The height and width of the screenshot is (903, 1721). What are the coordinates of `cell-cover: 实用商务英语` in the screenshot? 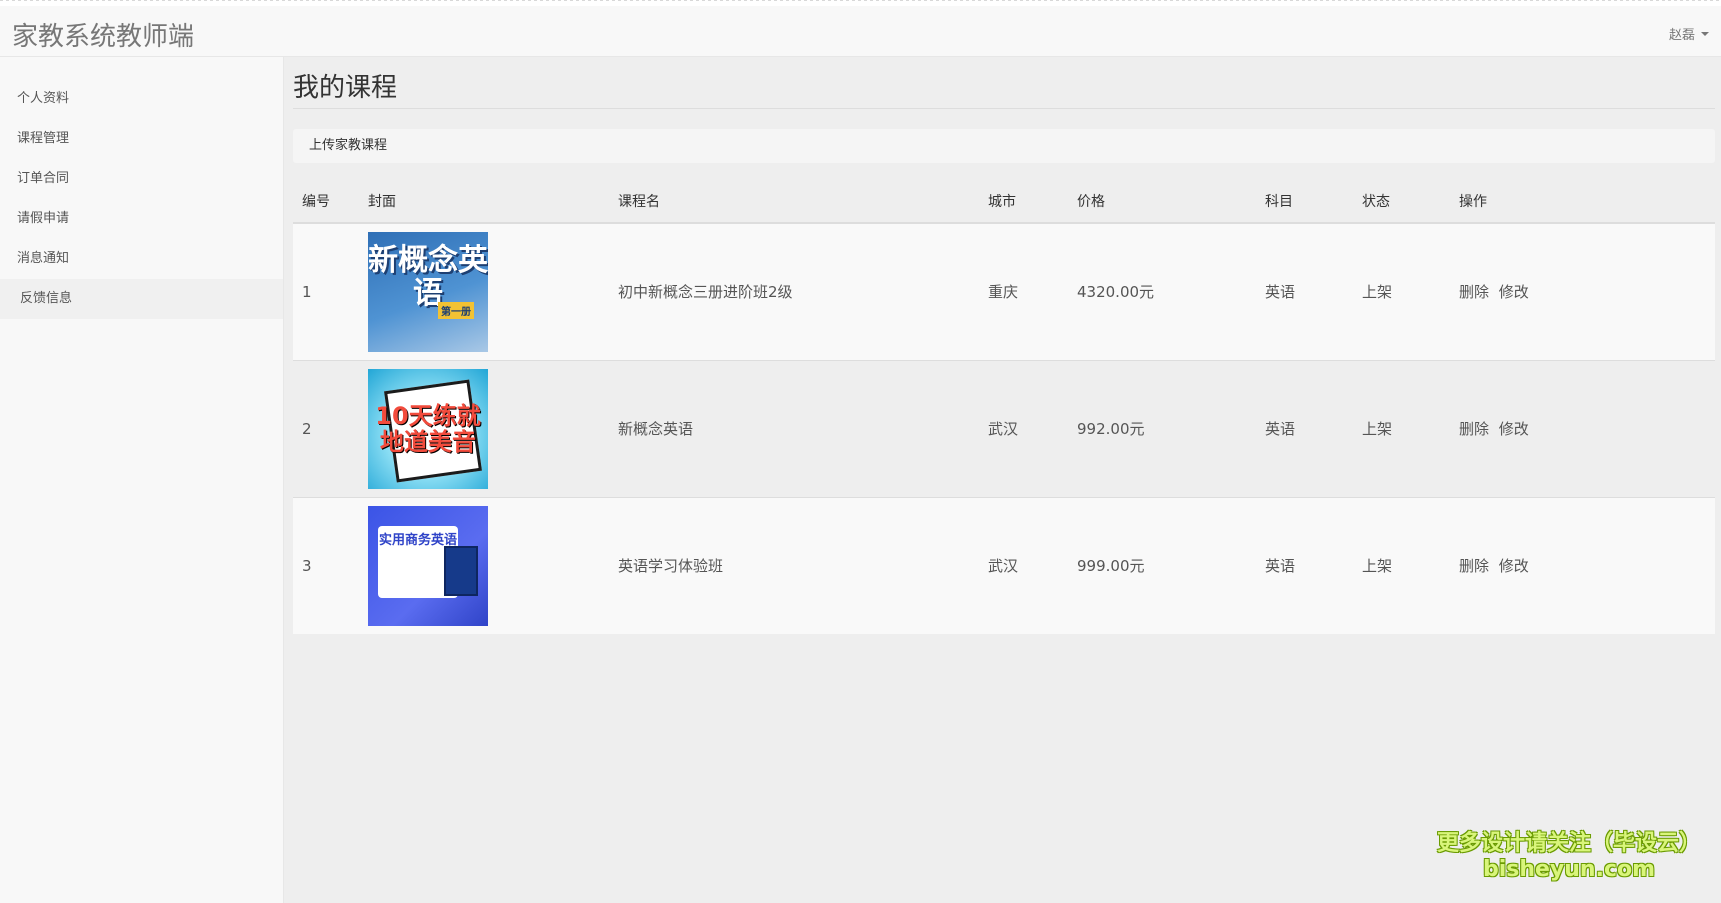 It's located at (484, 565).